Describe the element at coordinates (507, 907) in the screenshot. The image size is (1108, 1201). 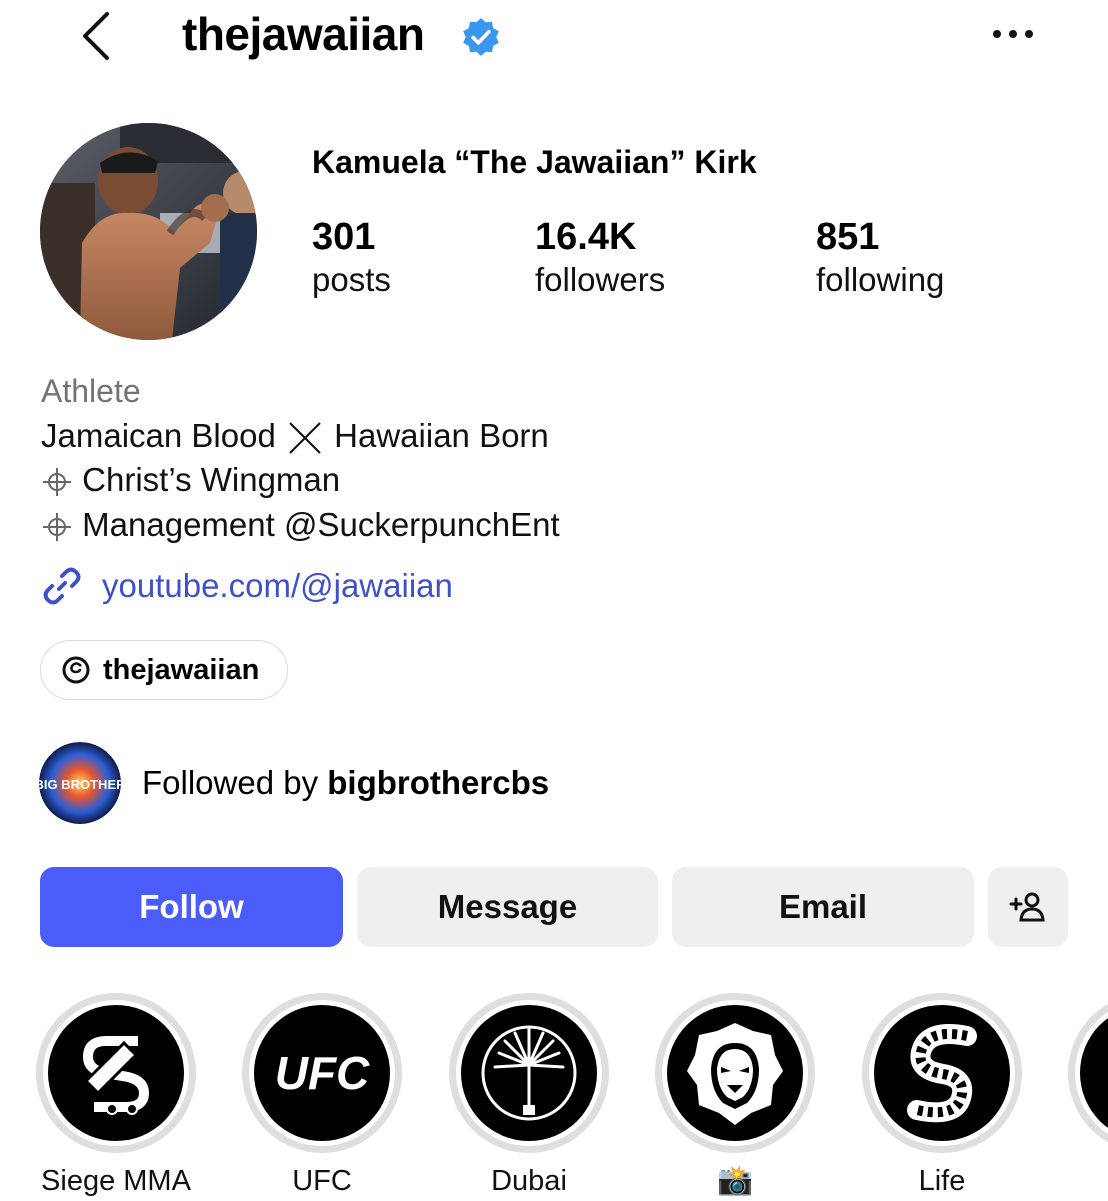
I see `message-button: Message` at that location.